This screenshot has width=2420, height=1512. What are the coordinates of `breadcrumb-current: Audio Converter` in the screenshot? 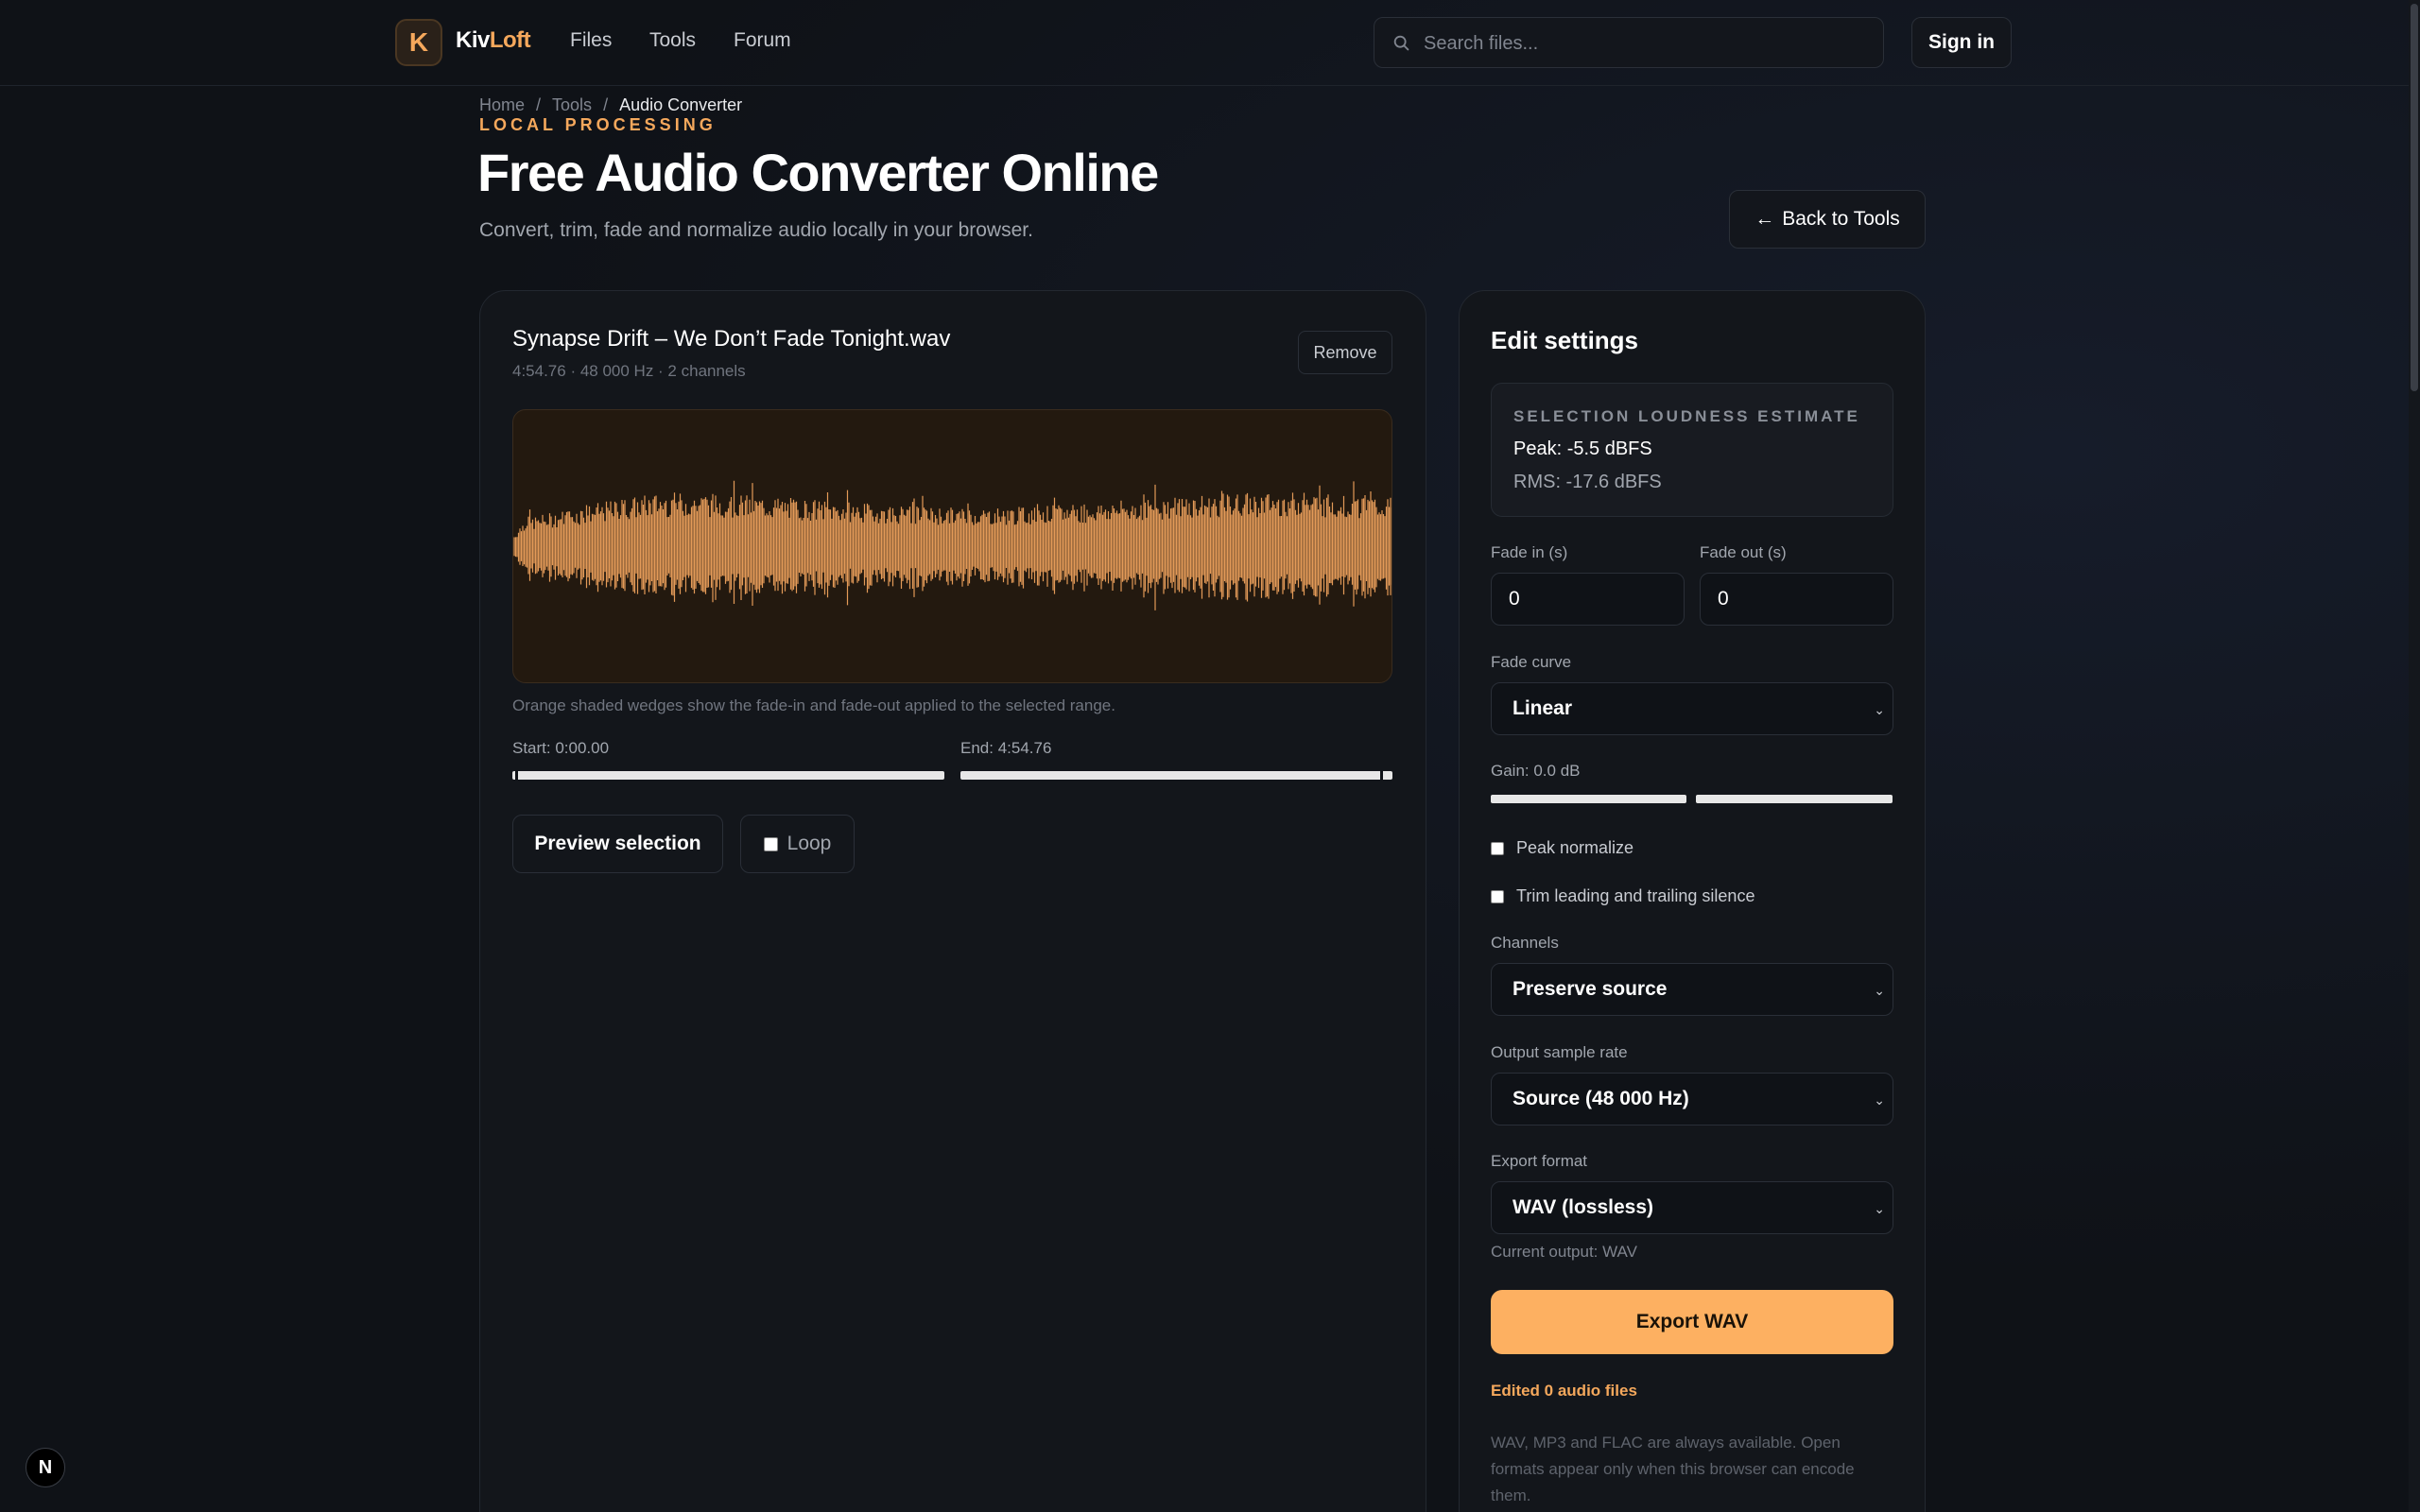 It's located at (681, 104).